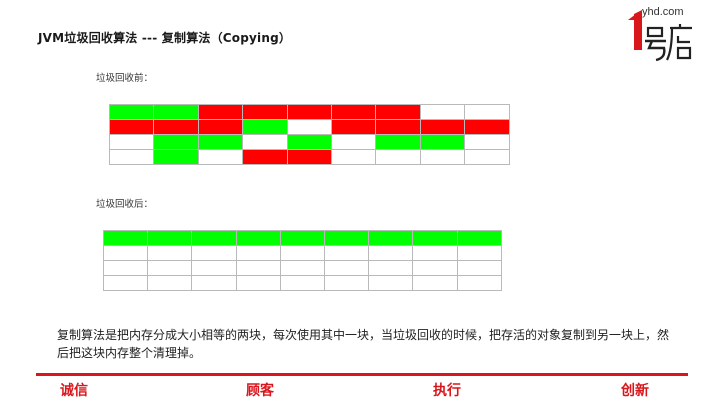  What do you see at coordinates (260, 391) in the screenshot?
I see `footer-word-customer: 顾客` at bounding box center [260, 391].